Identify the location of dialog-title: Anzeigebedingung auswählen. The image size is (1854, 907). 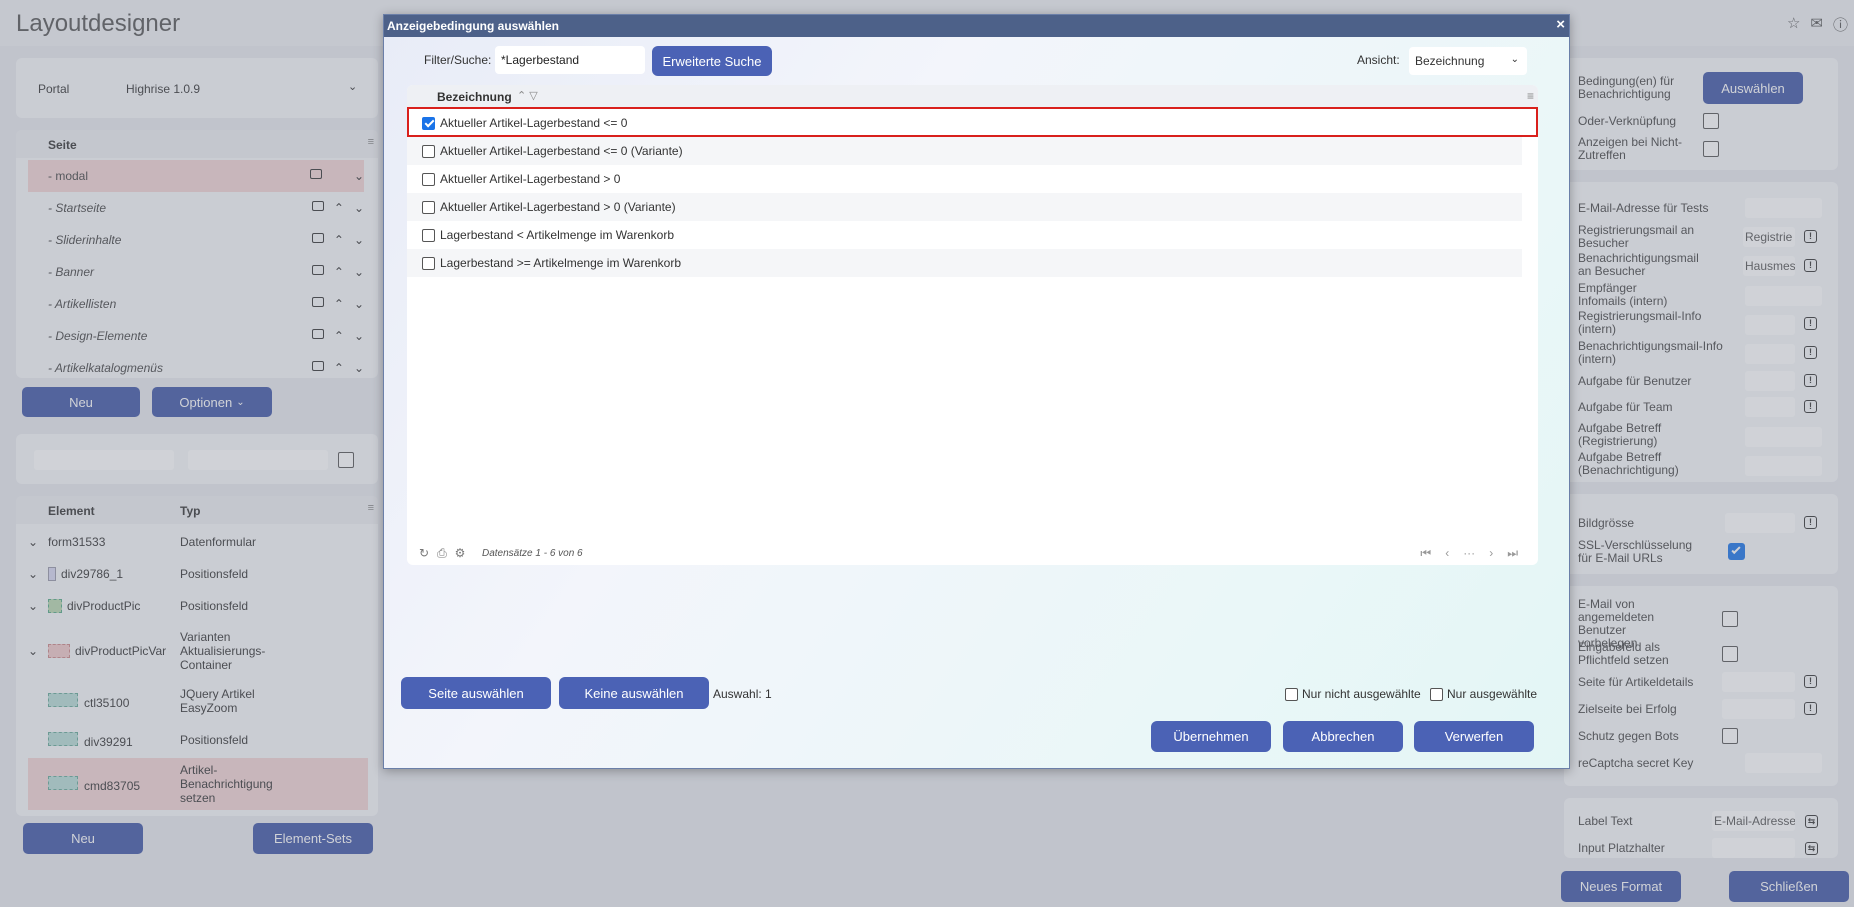
(473, 26).